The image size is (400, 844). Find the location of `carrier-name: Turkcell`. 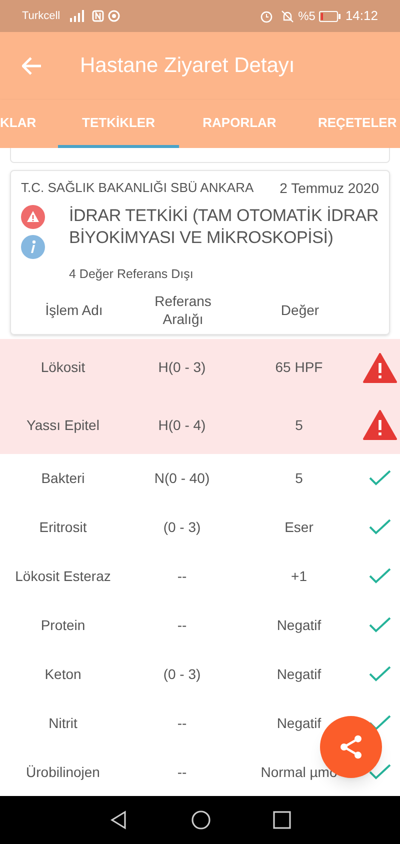

carrier-name: Turkcell is located at coordinates (41, 16).